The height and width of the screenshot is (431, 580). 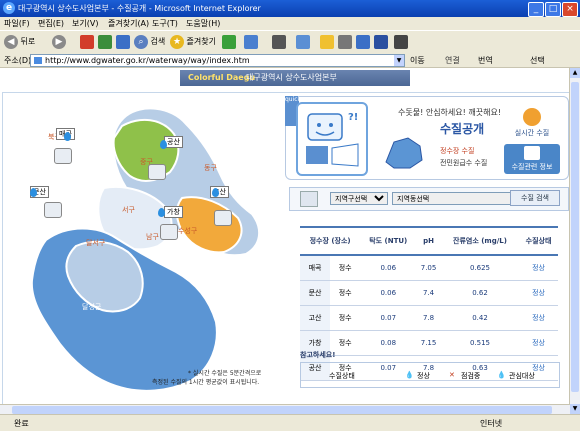 What do you see at coordinates (480, 318) in the screenshot?
I see `cell-chlorine: 0.42` at bounding box center [480, 318].